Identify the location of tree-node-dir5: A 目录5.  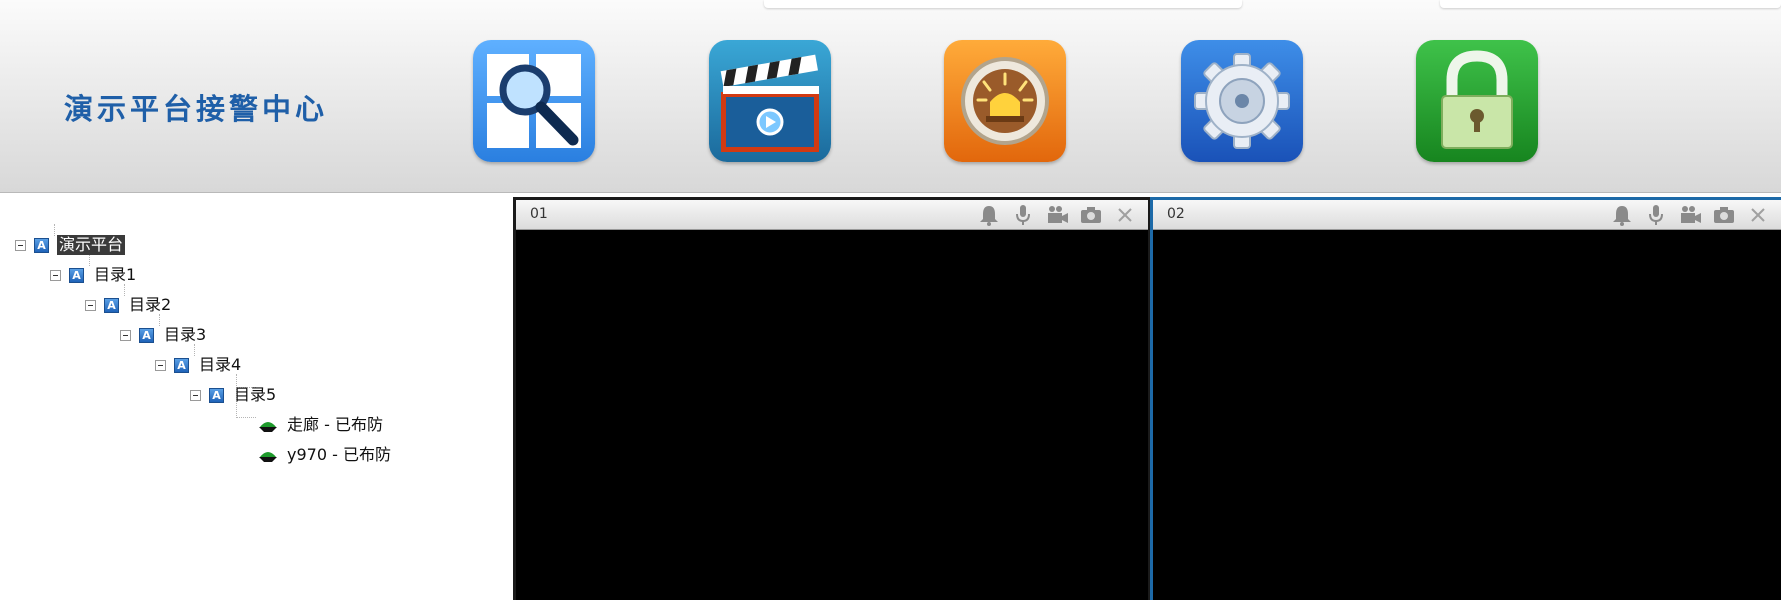
(234, 395).